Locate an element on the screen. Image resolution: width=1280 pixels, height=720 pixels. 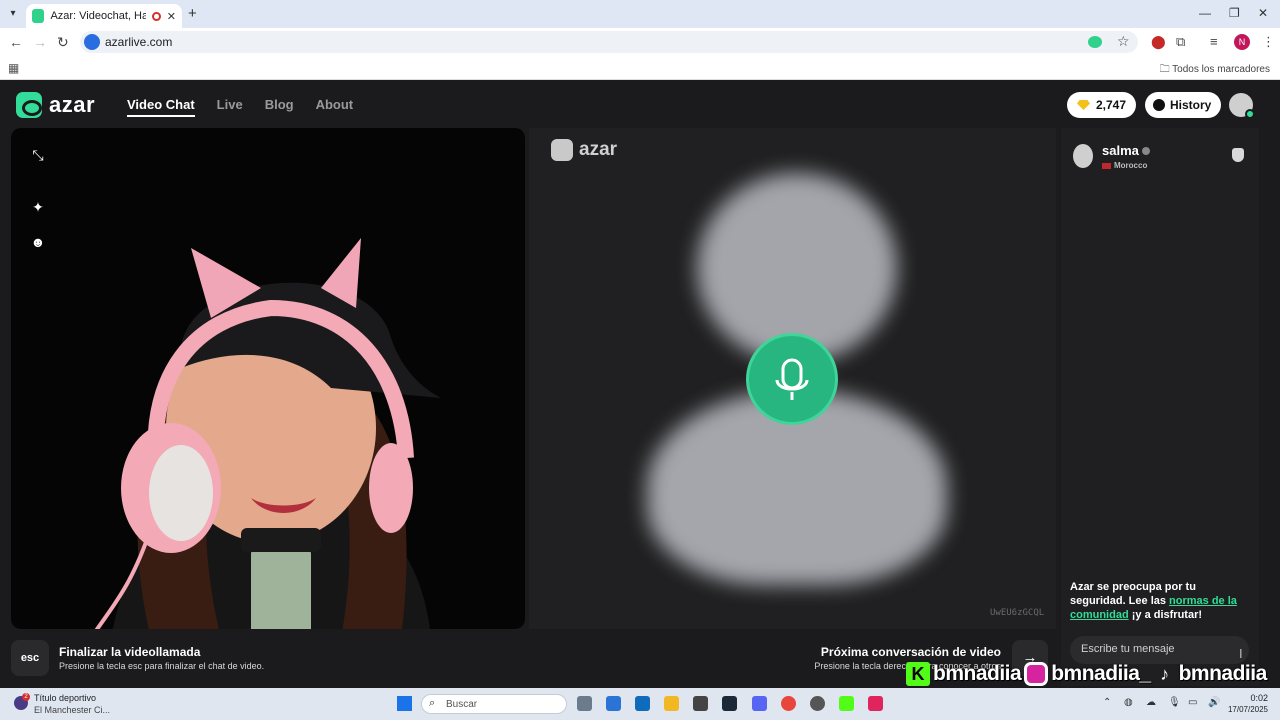
azar-logo: azar is located at coordinates (55, 105).